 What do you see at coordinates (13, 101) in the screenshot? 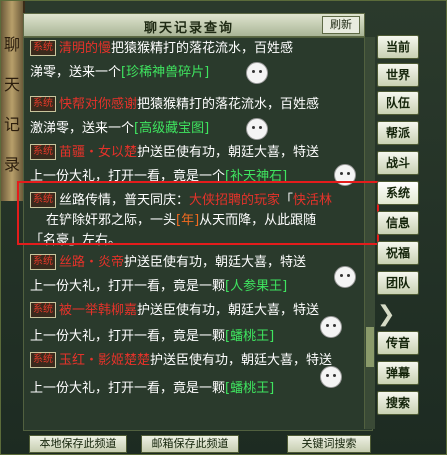
I see `decorative-scroll: 聊 天 记 录` at bounding box center [13, 101].